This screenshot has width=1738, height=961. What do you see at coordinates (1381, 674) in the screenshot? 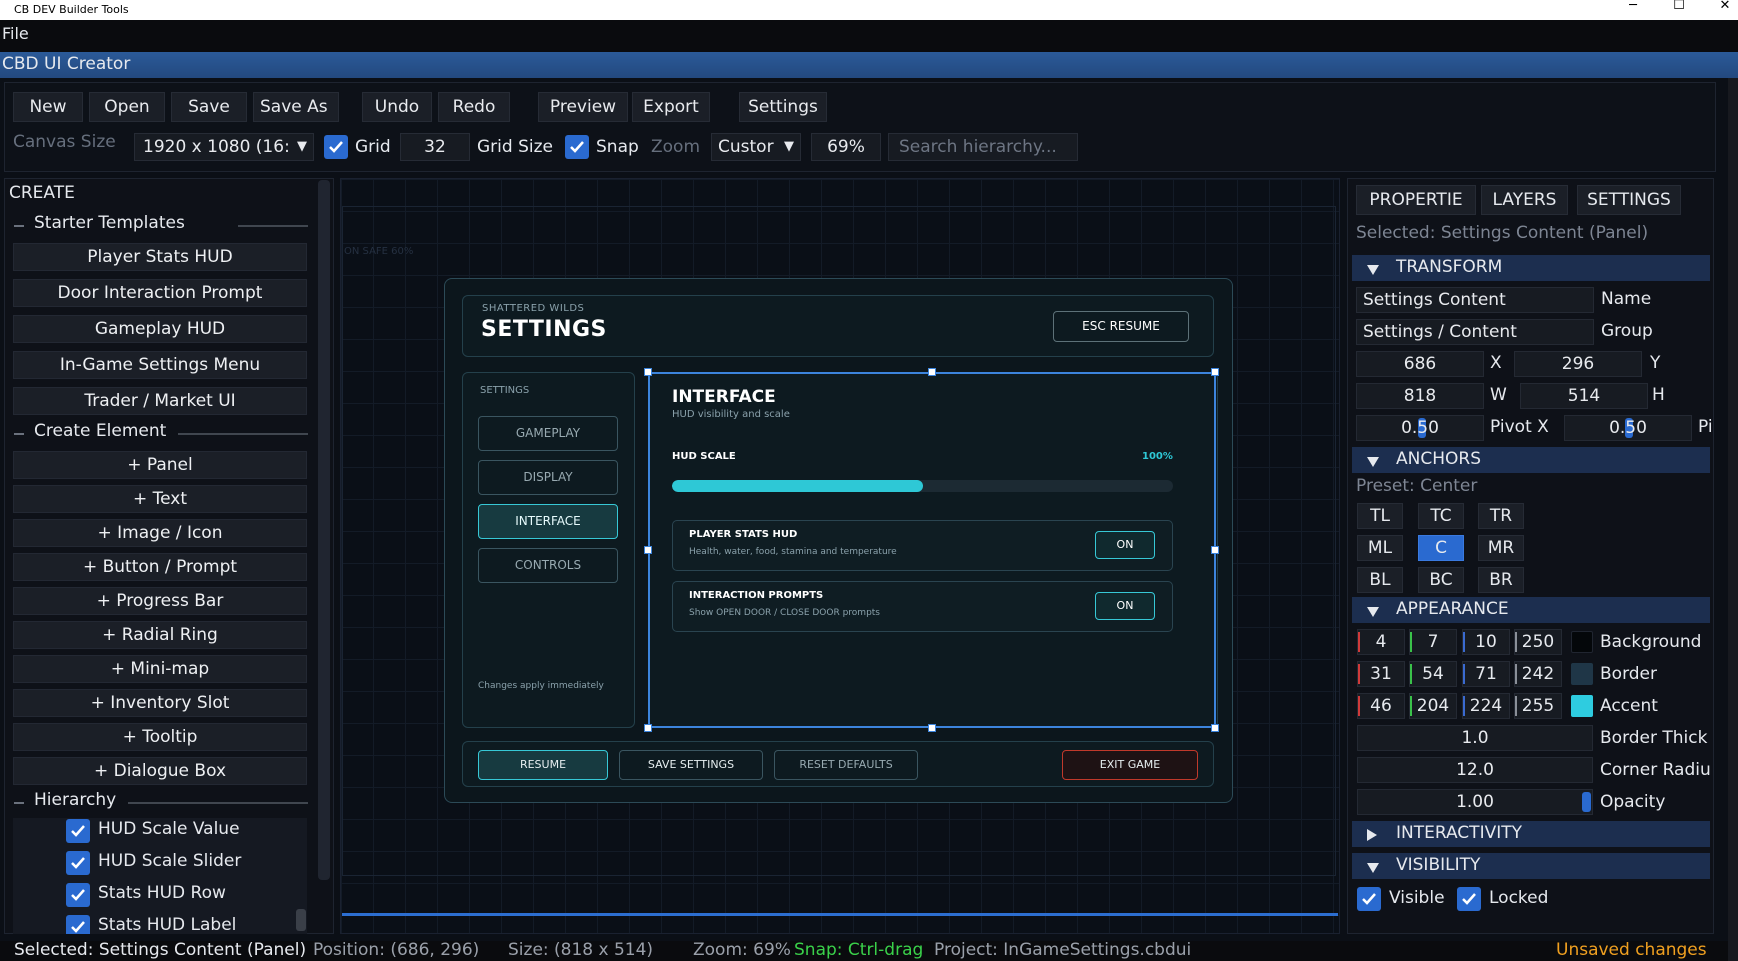
I see `border-r-input: 31` at bounding box center [1381, 674].